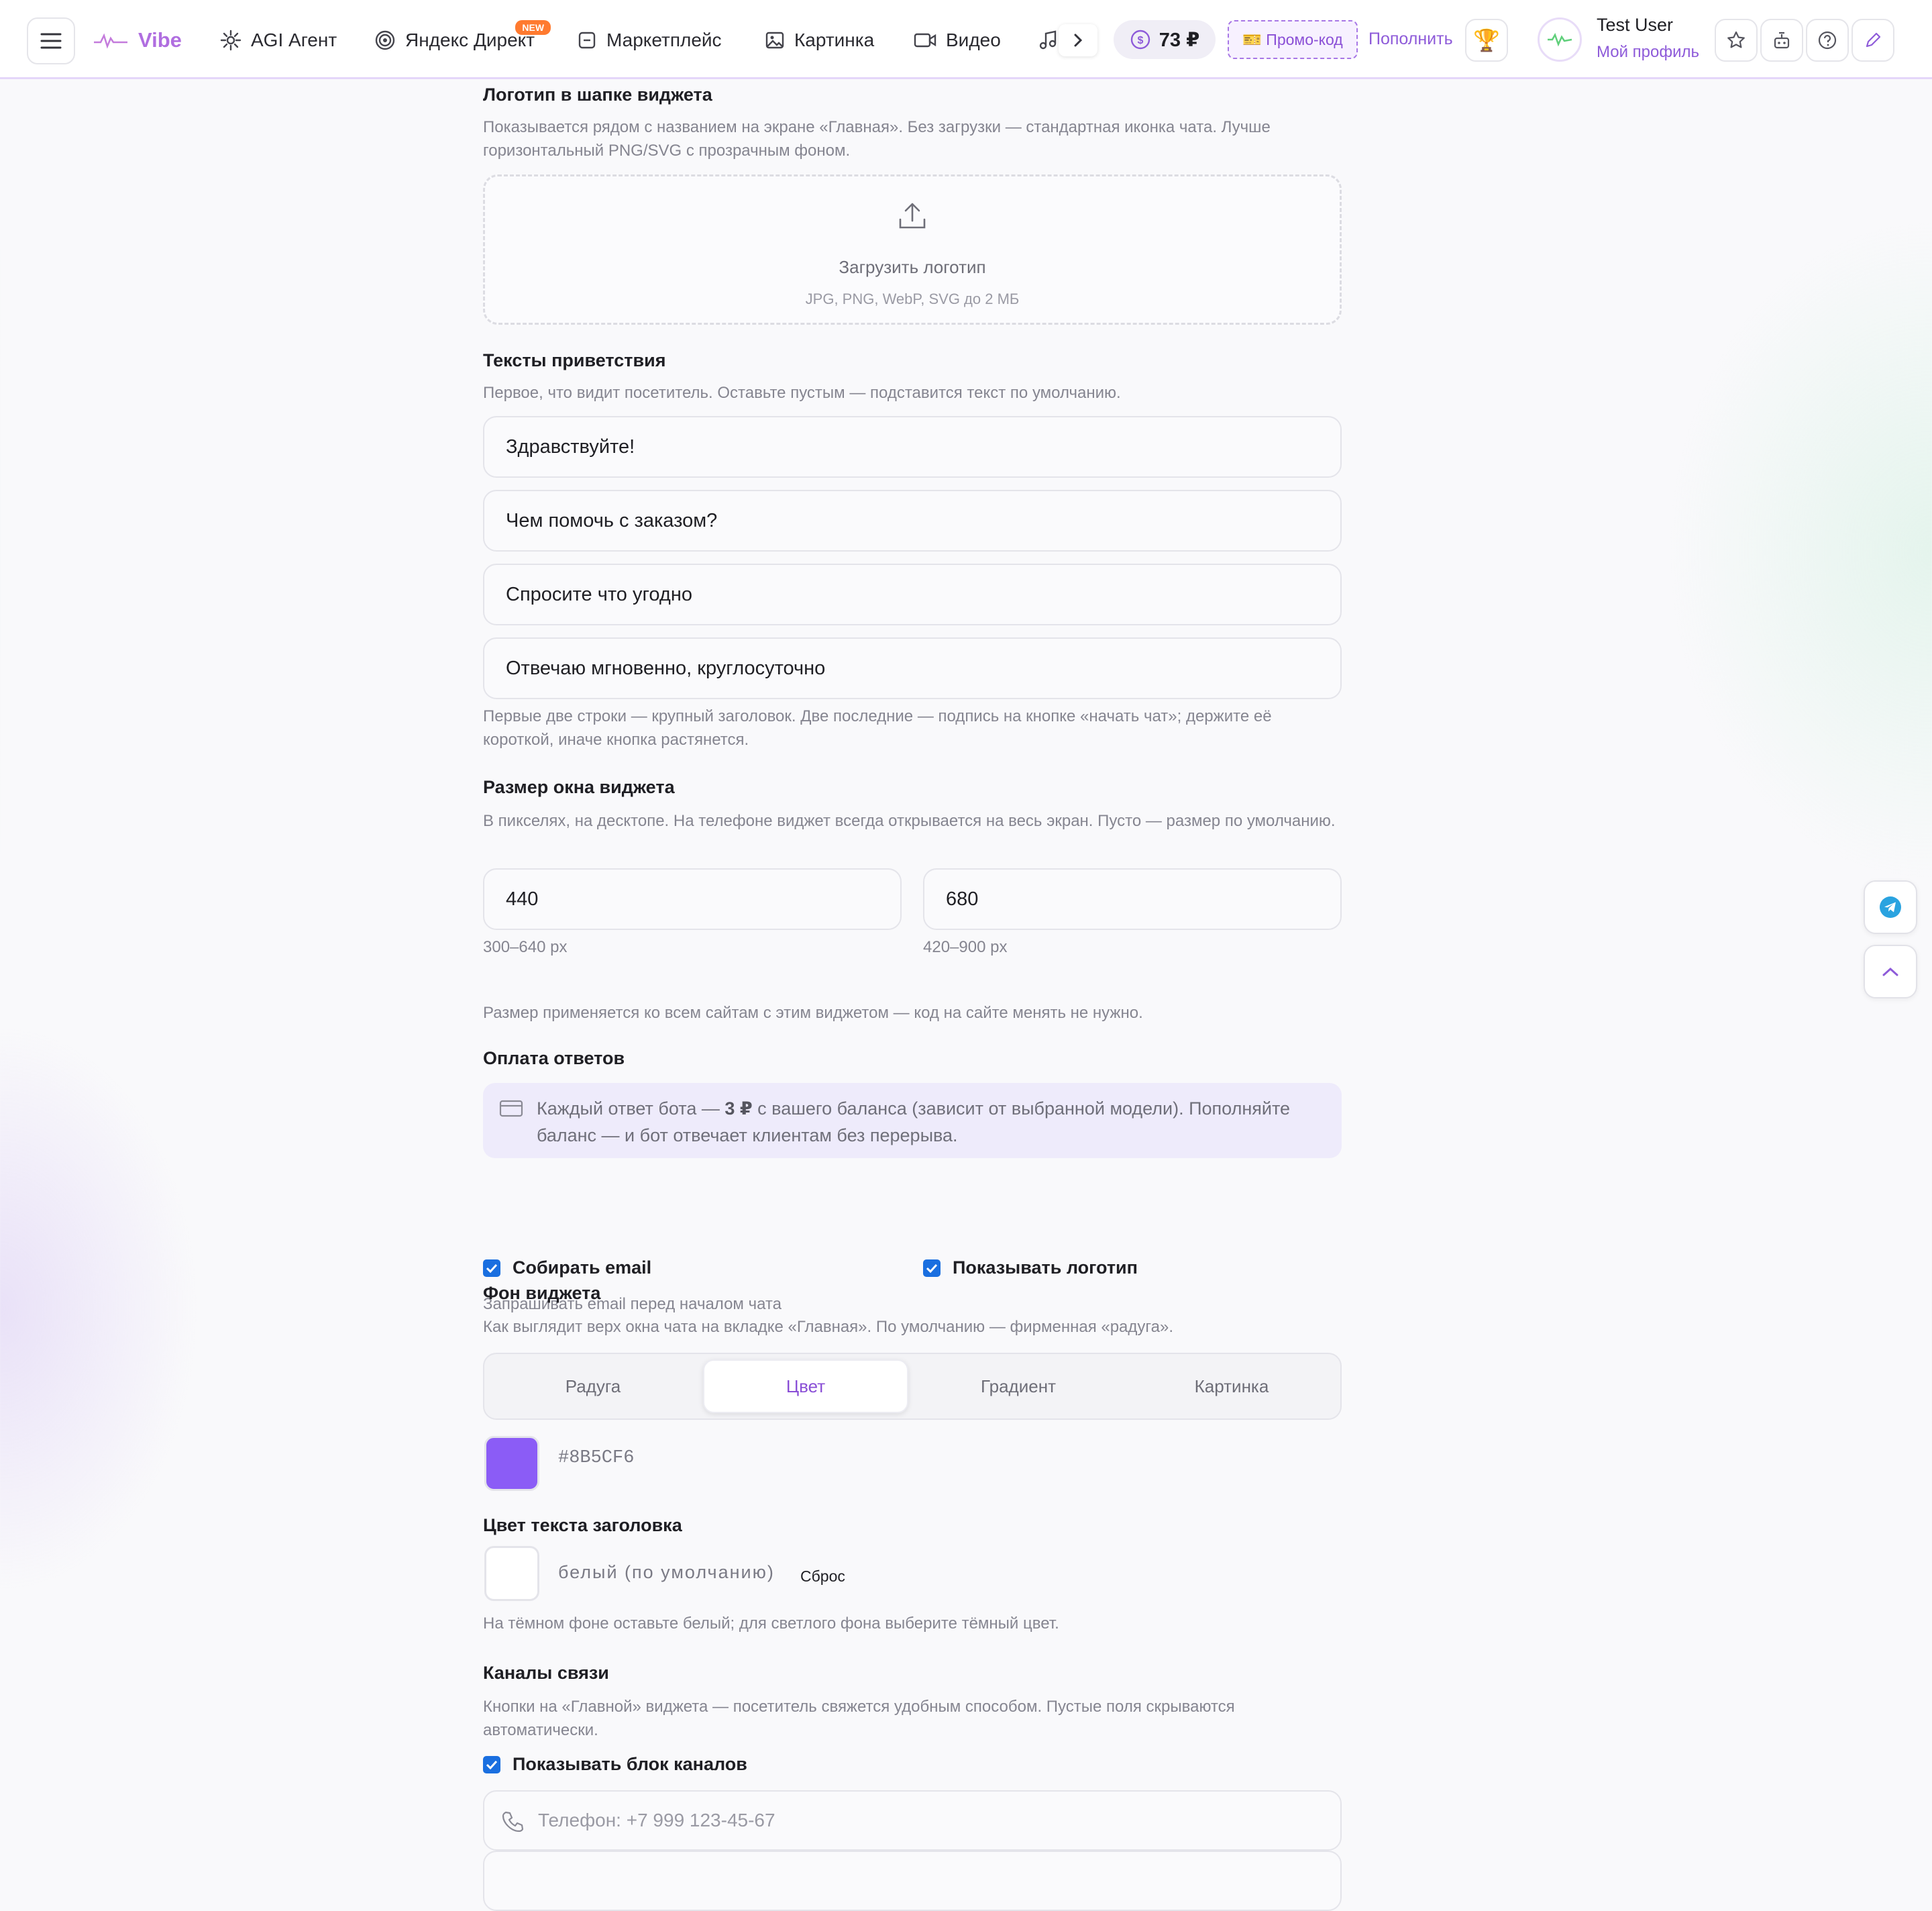 The height and width of the screenshot is (1911, 1932). I want to click on nav-label: Яндекс Директ NEW, so click(478, 36).